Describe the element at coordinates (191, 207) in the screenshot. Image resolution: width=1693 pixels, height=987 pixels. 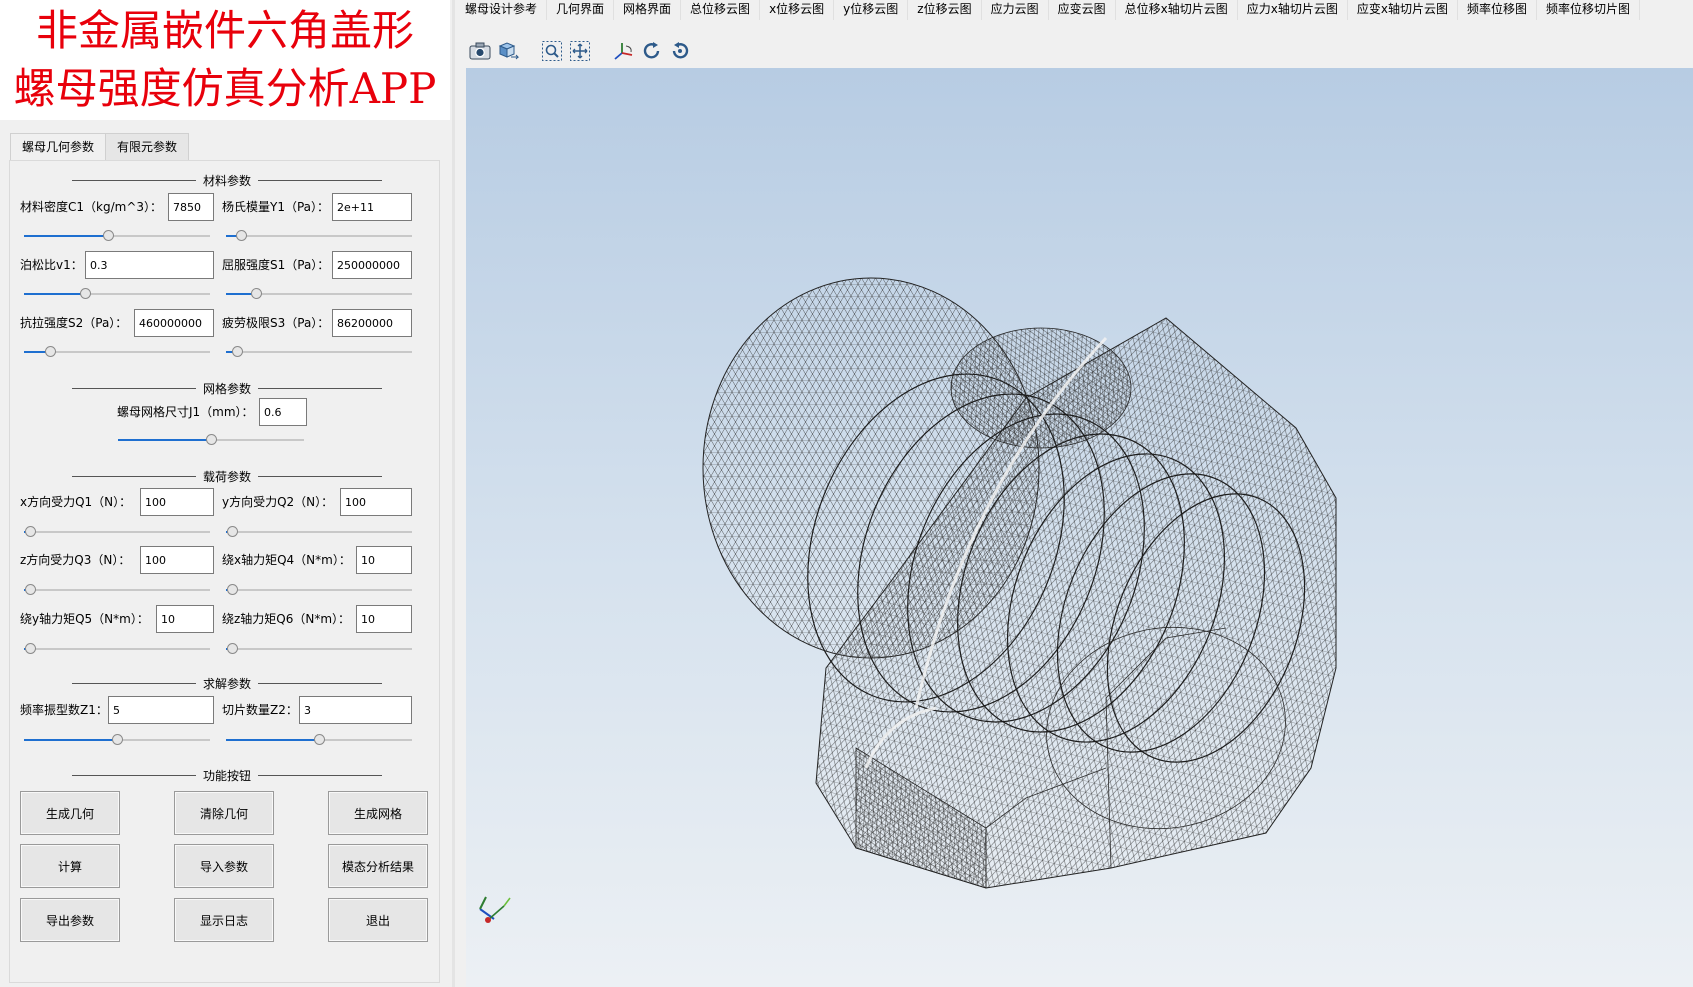
I see `density-field` at that location.